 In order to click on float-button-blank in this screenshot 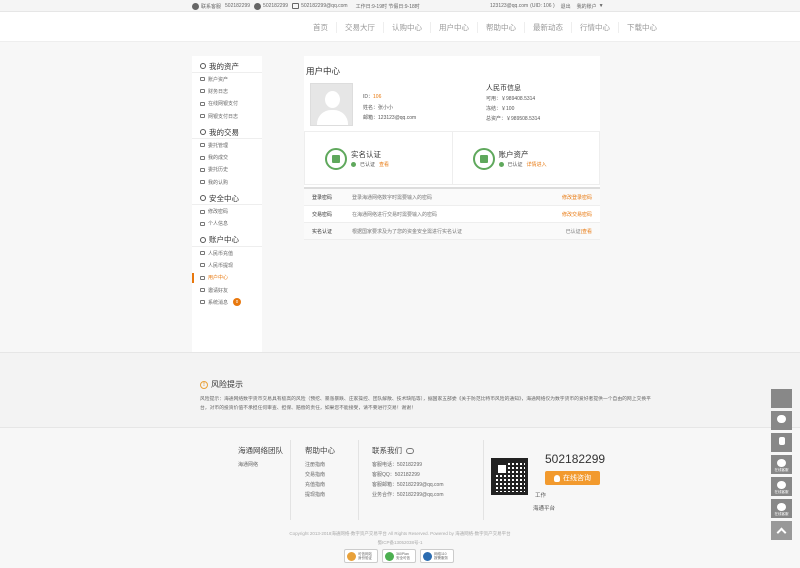, I will do `click(781, 398)`.